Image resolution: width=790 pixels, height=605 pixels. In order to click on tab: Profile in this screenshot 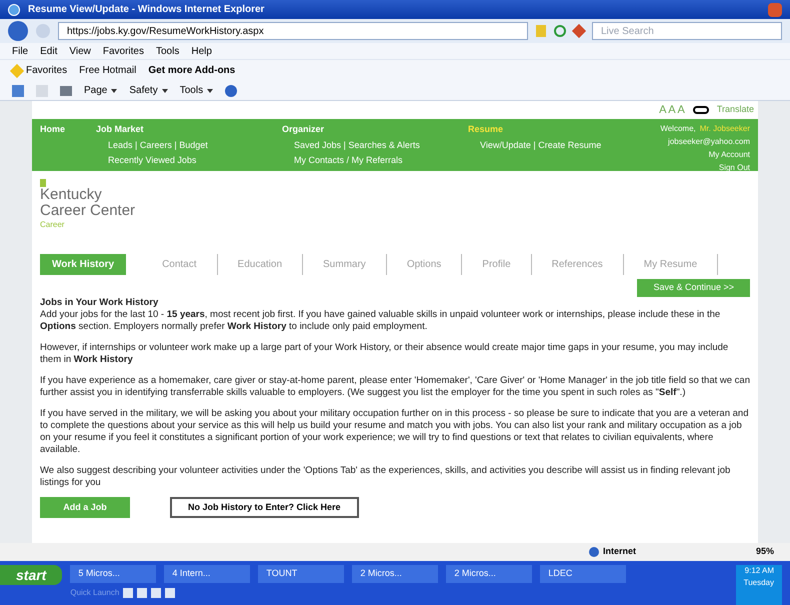, I will do `click(497, 264)`.